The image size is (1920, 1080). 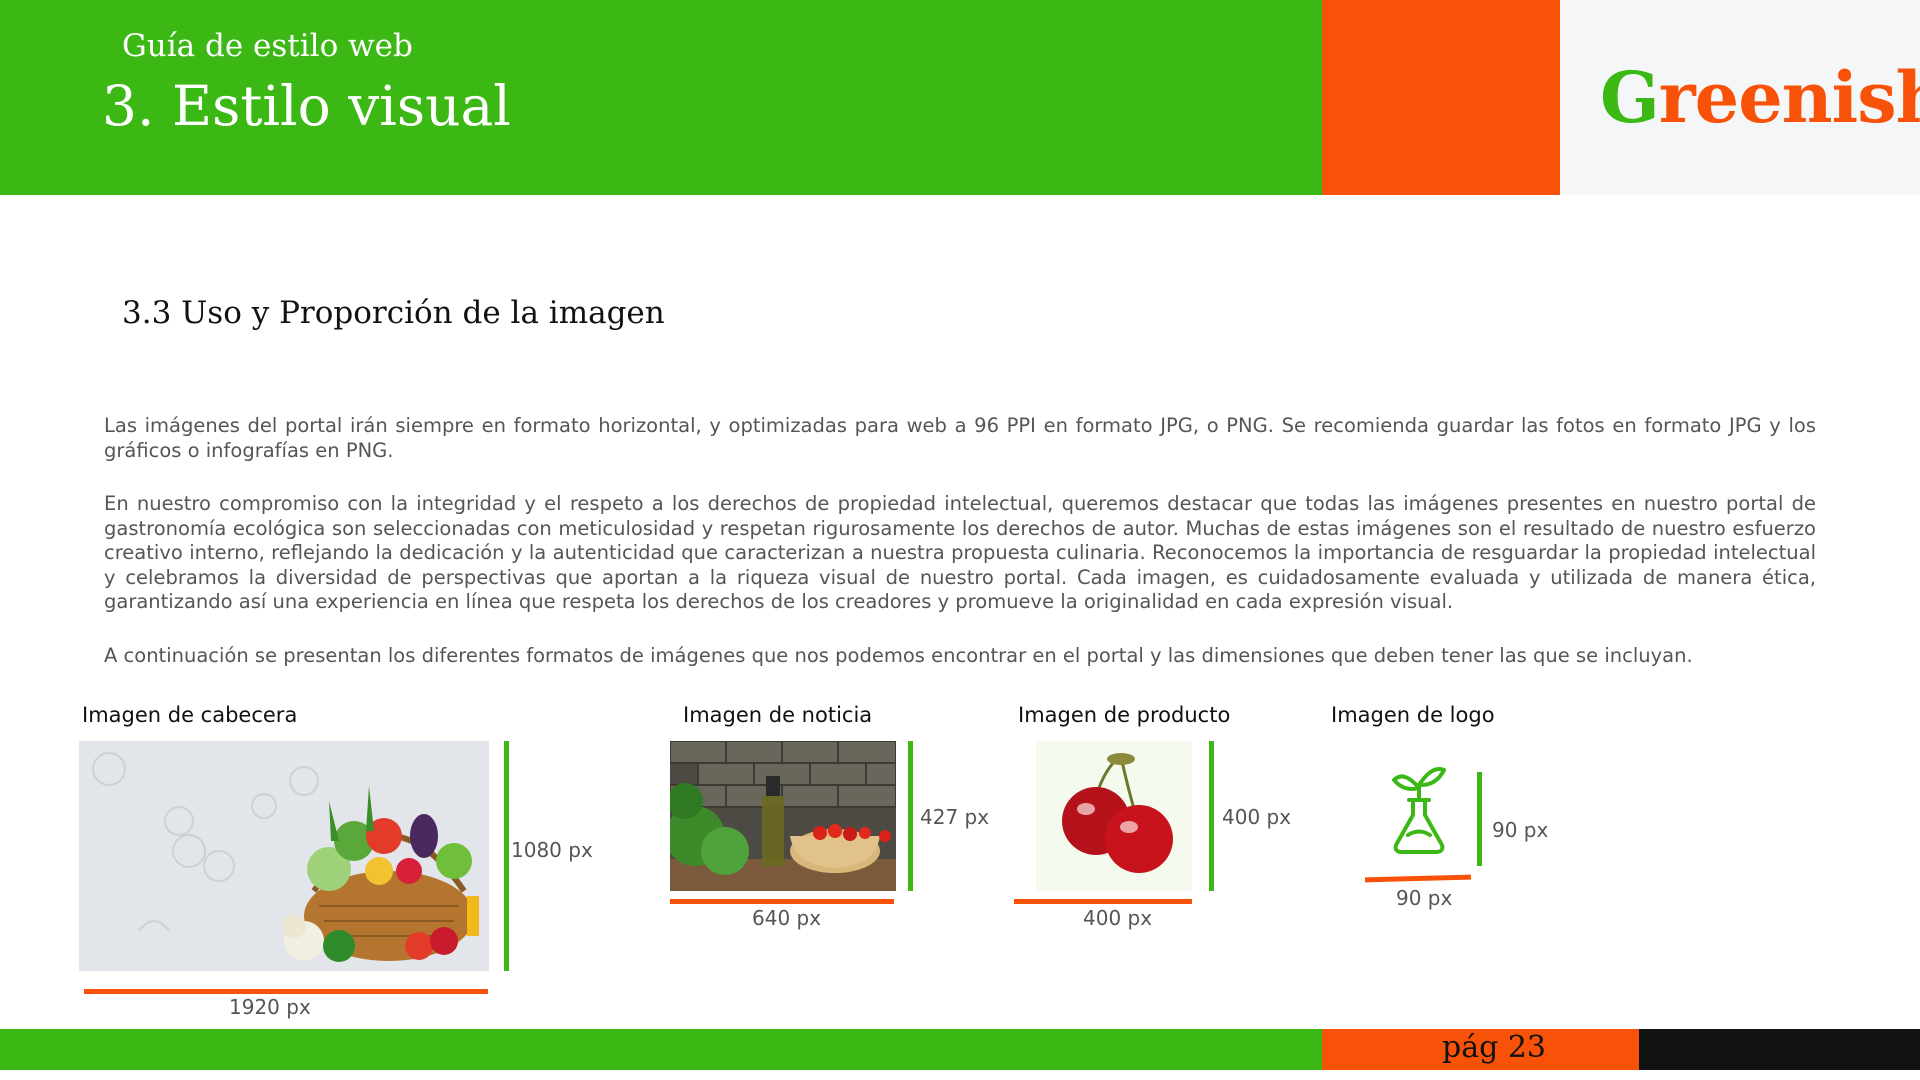 I want to click on footer-black-block, so click(x=1779, y=1049).